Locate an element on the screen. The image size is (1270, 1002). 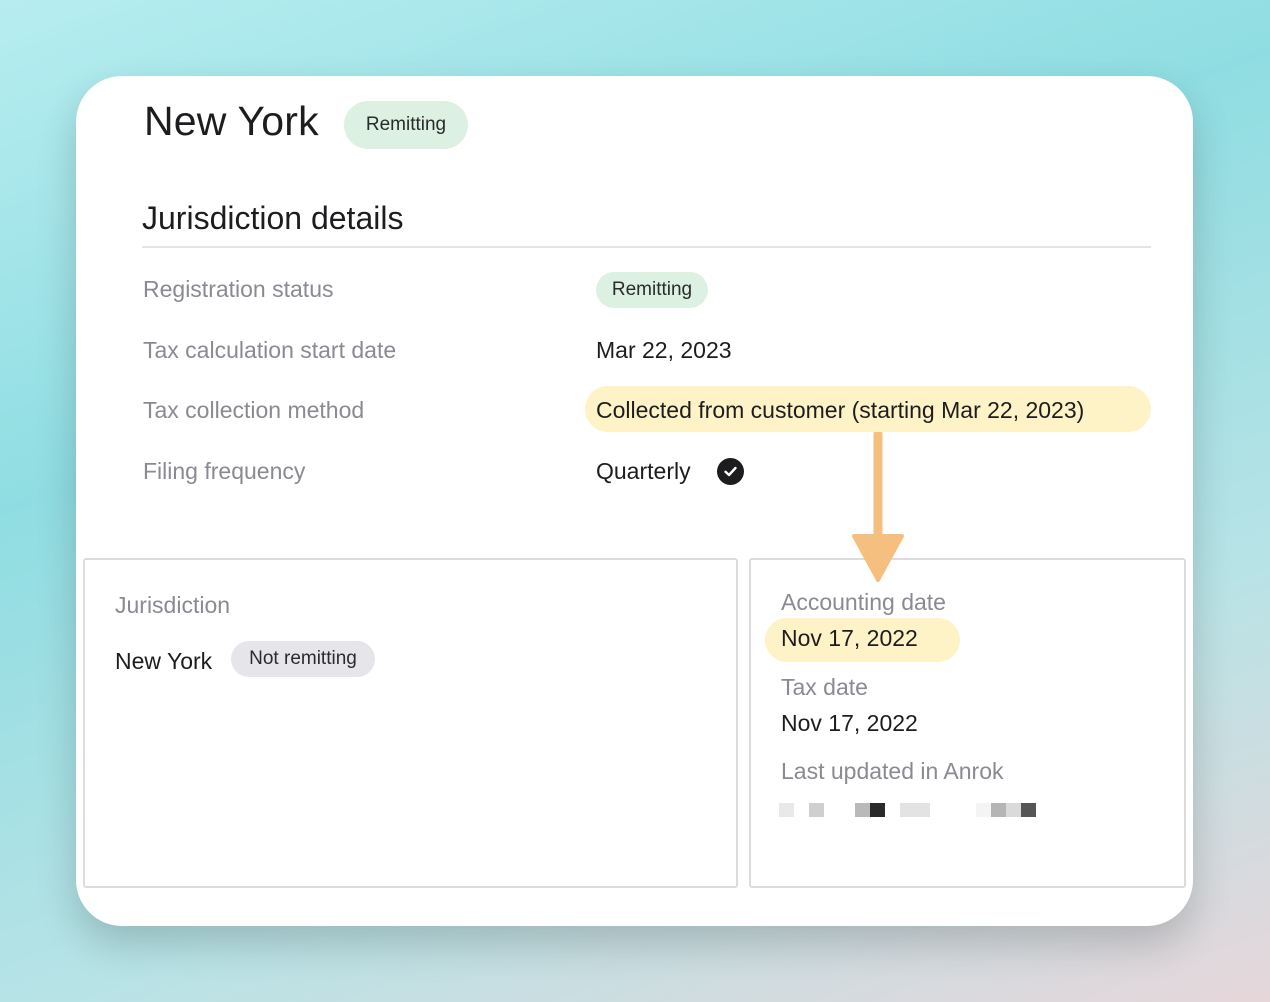
page-title: New York is located at coordinates (231, 121).